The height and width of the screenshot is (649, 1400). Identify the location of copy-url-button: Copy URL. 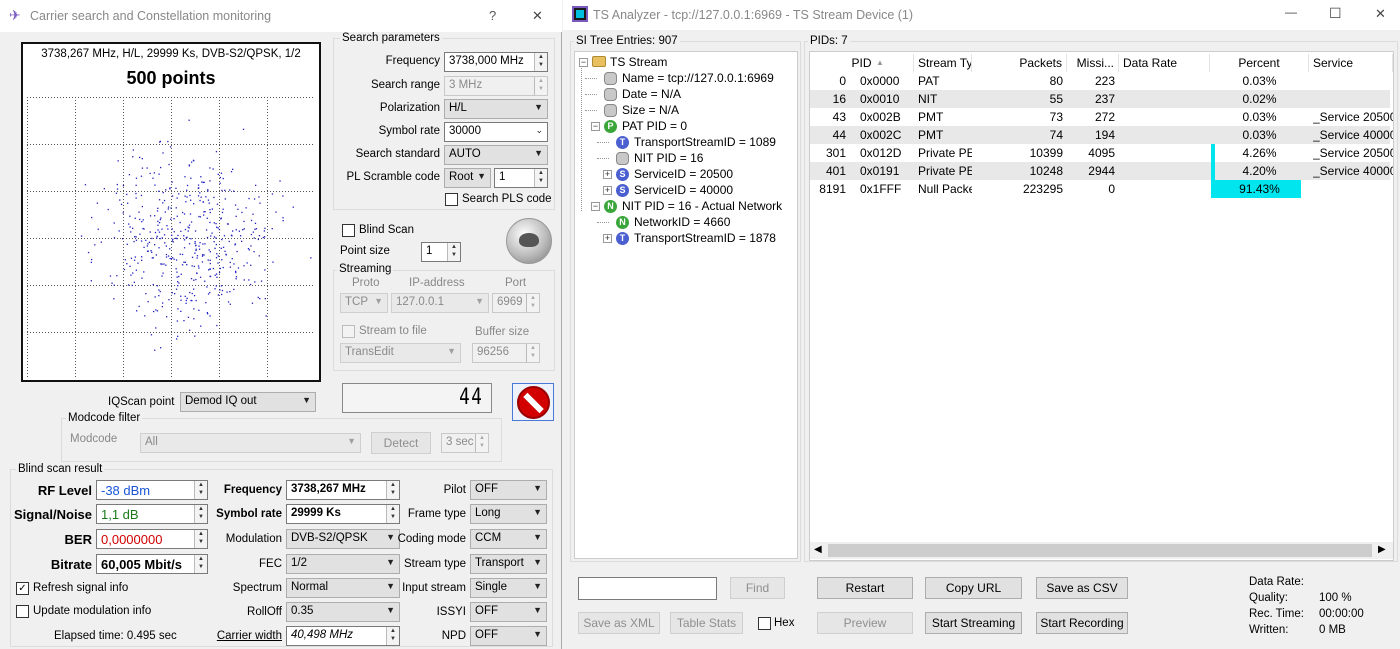
(973, 588).